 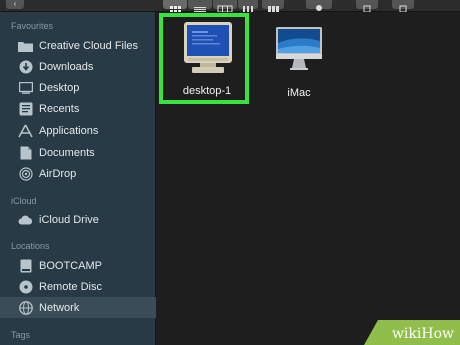 I want to click on file-item-imac: iMac, so click(x=299, y=61).